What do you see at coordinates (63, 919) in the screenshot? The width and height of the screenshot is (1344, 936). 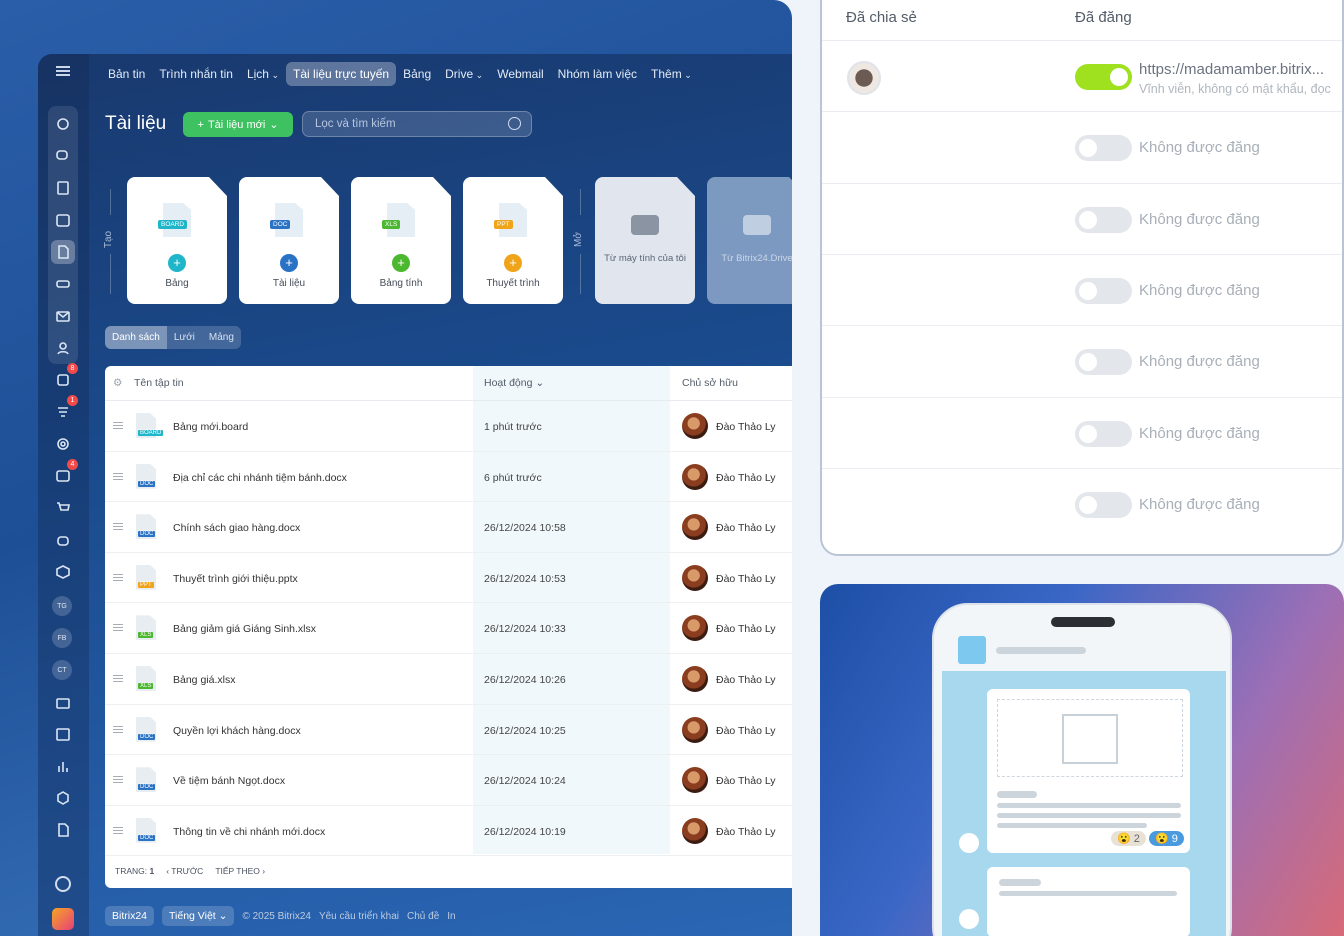 I see `bitrix-logo-icon` at bounding box center [63, 919].